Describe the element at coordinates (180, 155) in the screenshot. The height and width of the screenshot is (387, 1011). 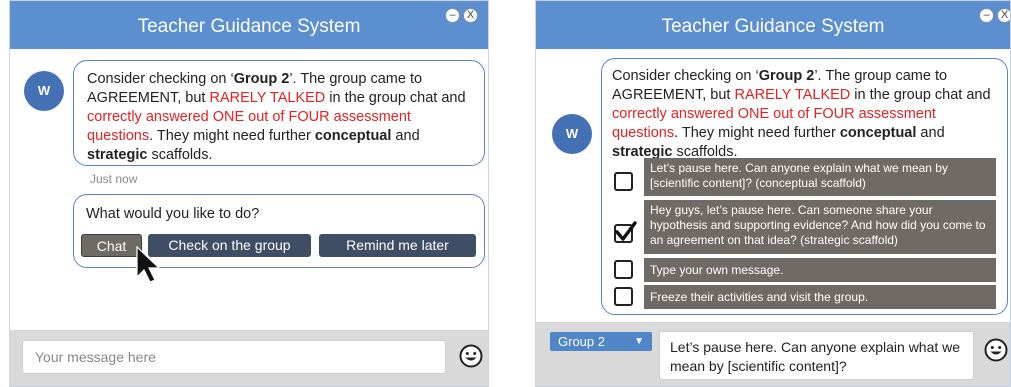
I see `message-text: scaffolds.` at that location.